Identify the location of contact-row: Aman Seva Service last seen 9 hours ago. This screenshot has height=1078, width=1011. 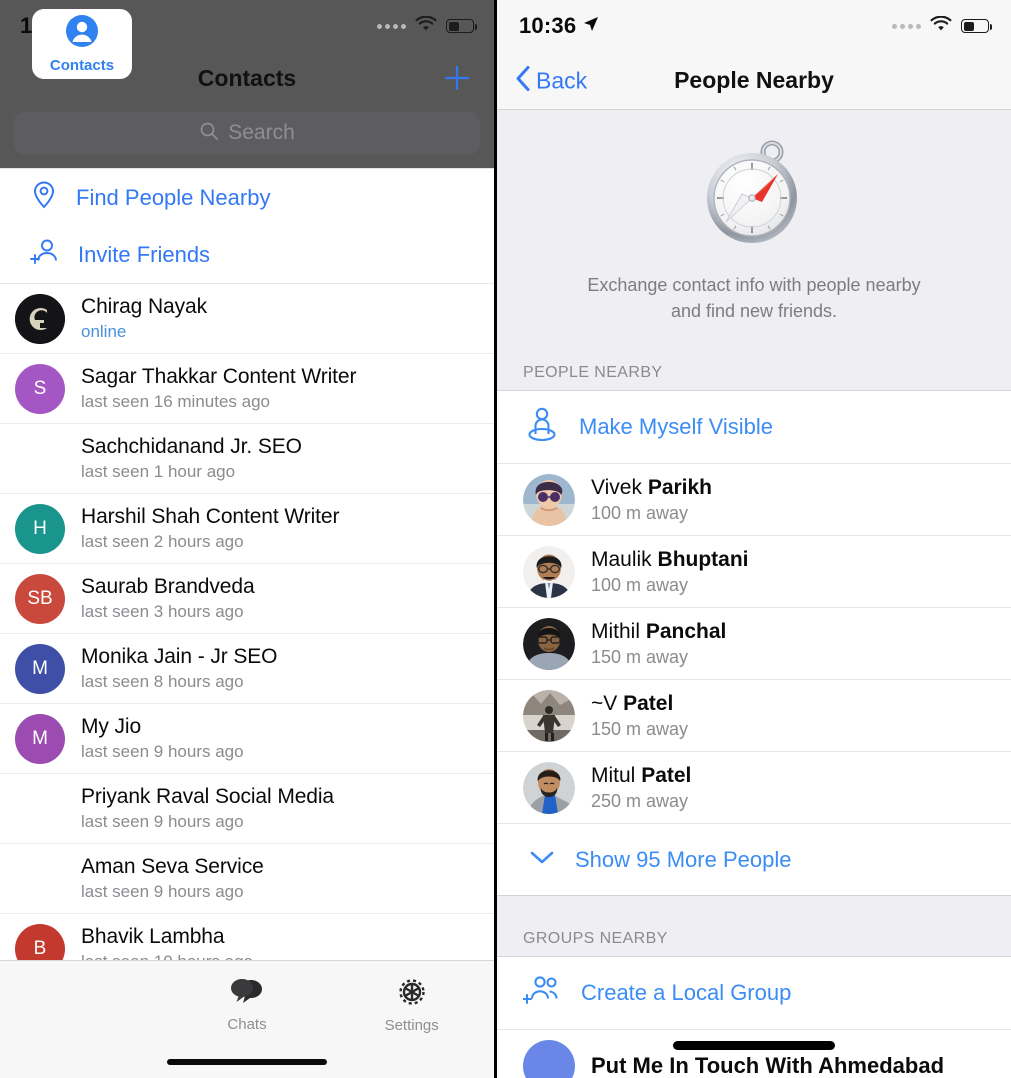
(247, 879).